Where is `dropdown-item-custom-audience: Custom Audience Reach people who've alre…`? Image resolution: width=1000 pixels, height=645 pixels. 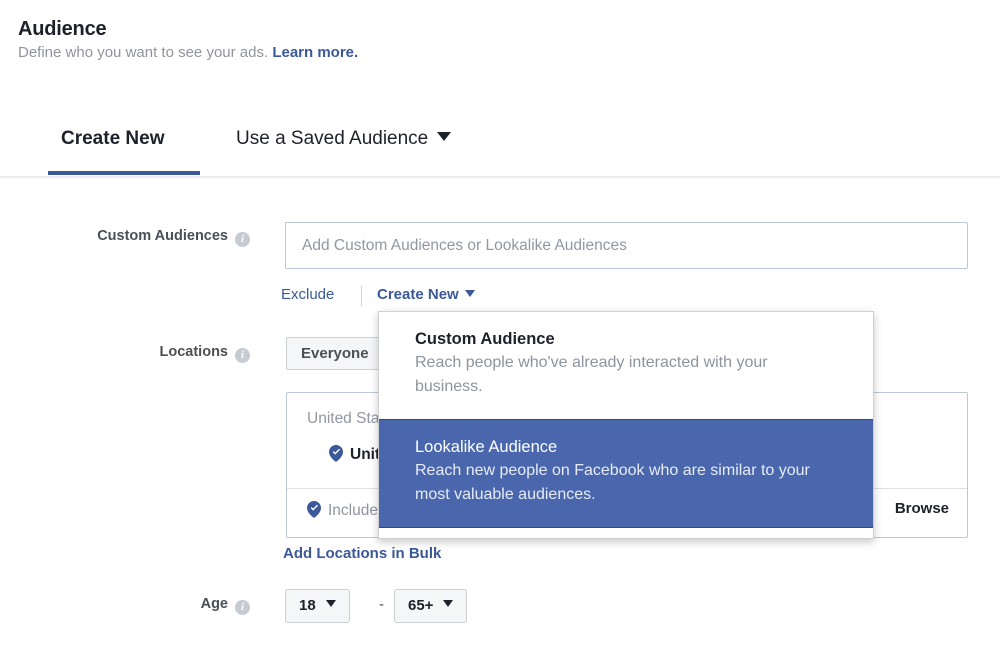
dropdown-item-custom-audience: Custom Audience Reach people who've alre… is located at coordinates (626, 365).